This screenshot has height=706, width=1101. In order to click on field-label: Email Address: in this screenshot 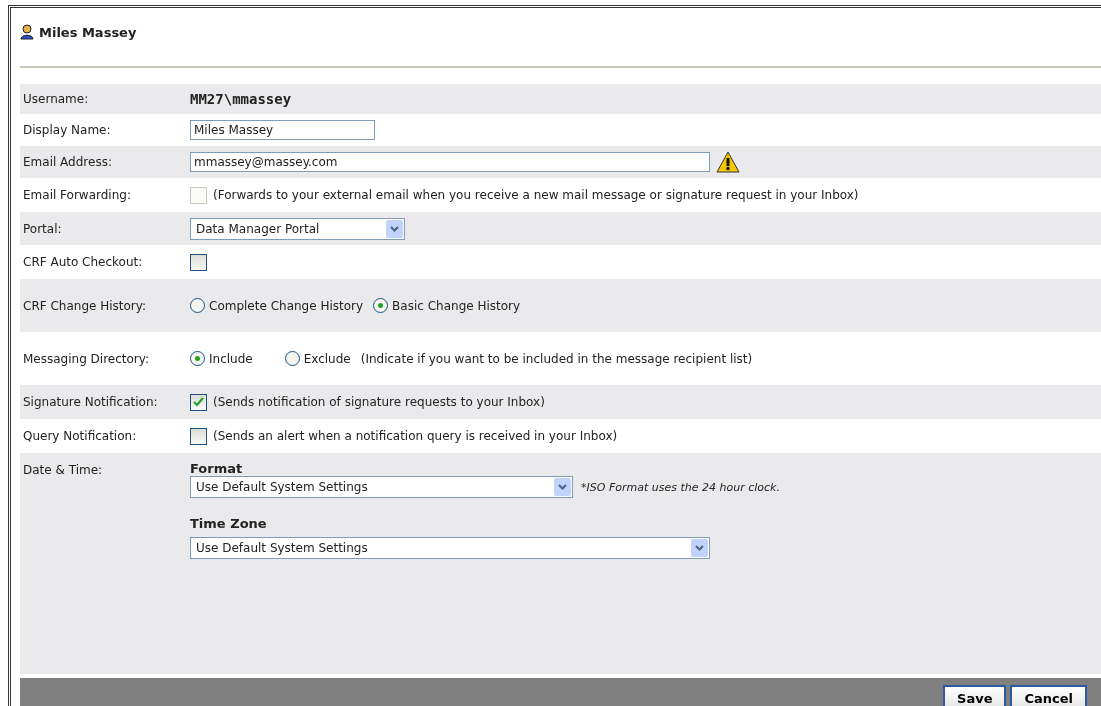, I will do `click(68, 162)`.